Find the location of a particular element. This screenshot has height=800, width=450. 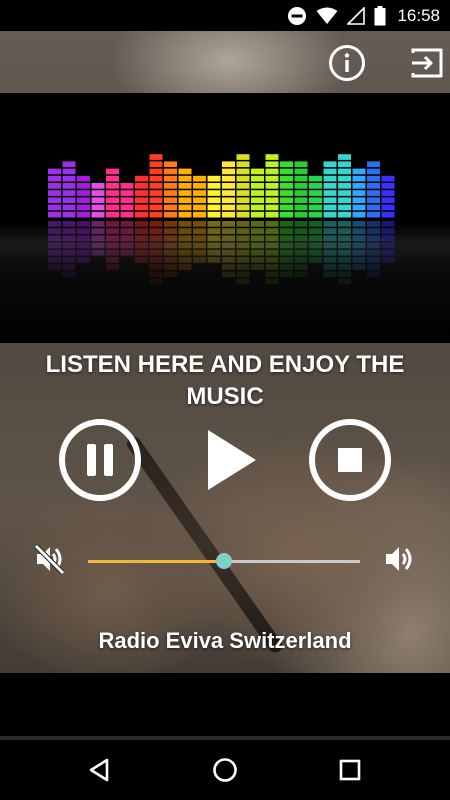

pause-icon is located at coordinates (100, 460).